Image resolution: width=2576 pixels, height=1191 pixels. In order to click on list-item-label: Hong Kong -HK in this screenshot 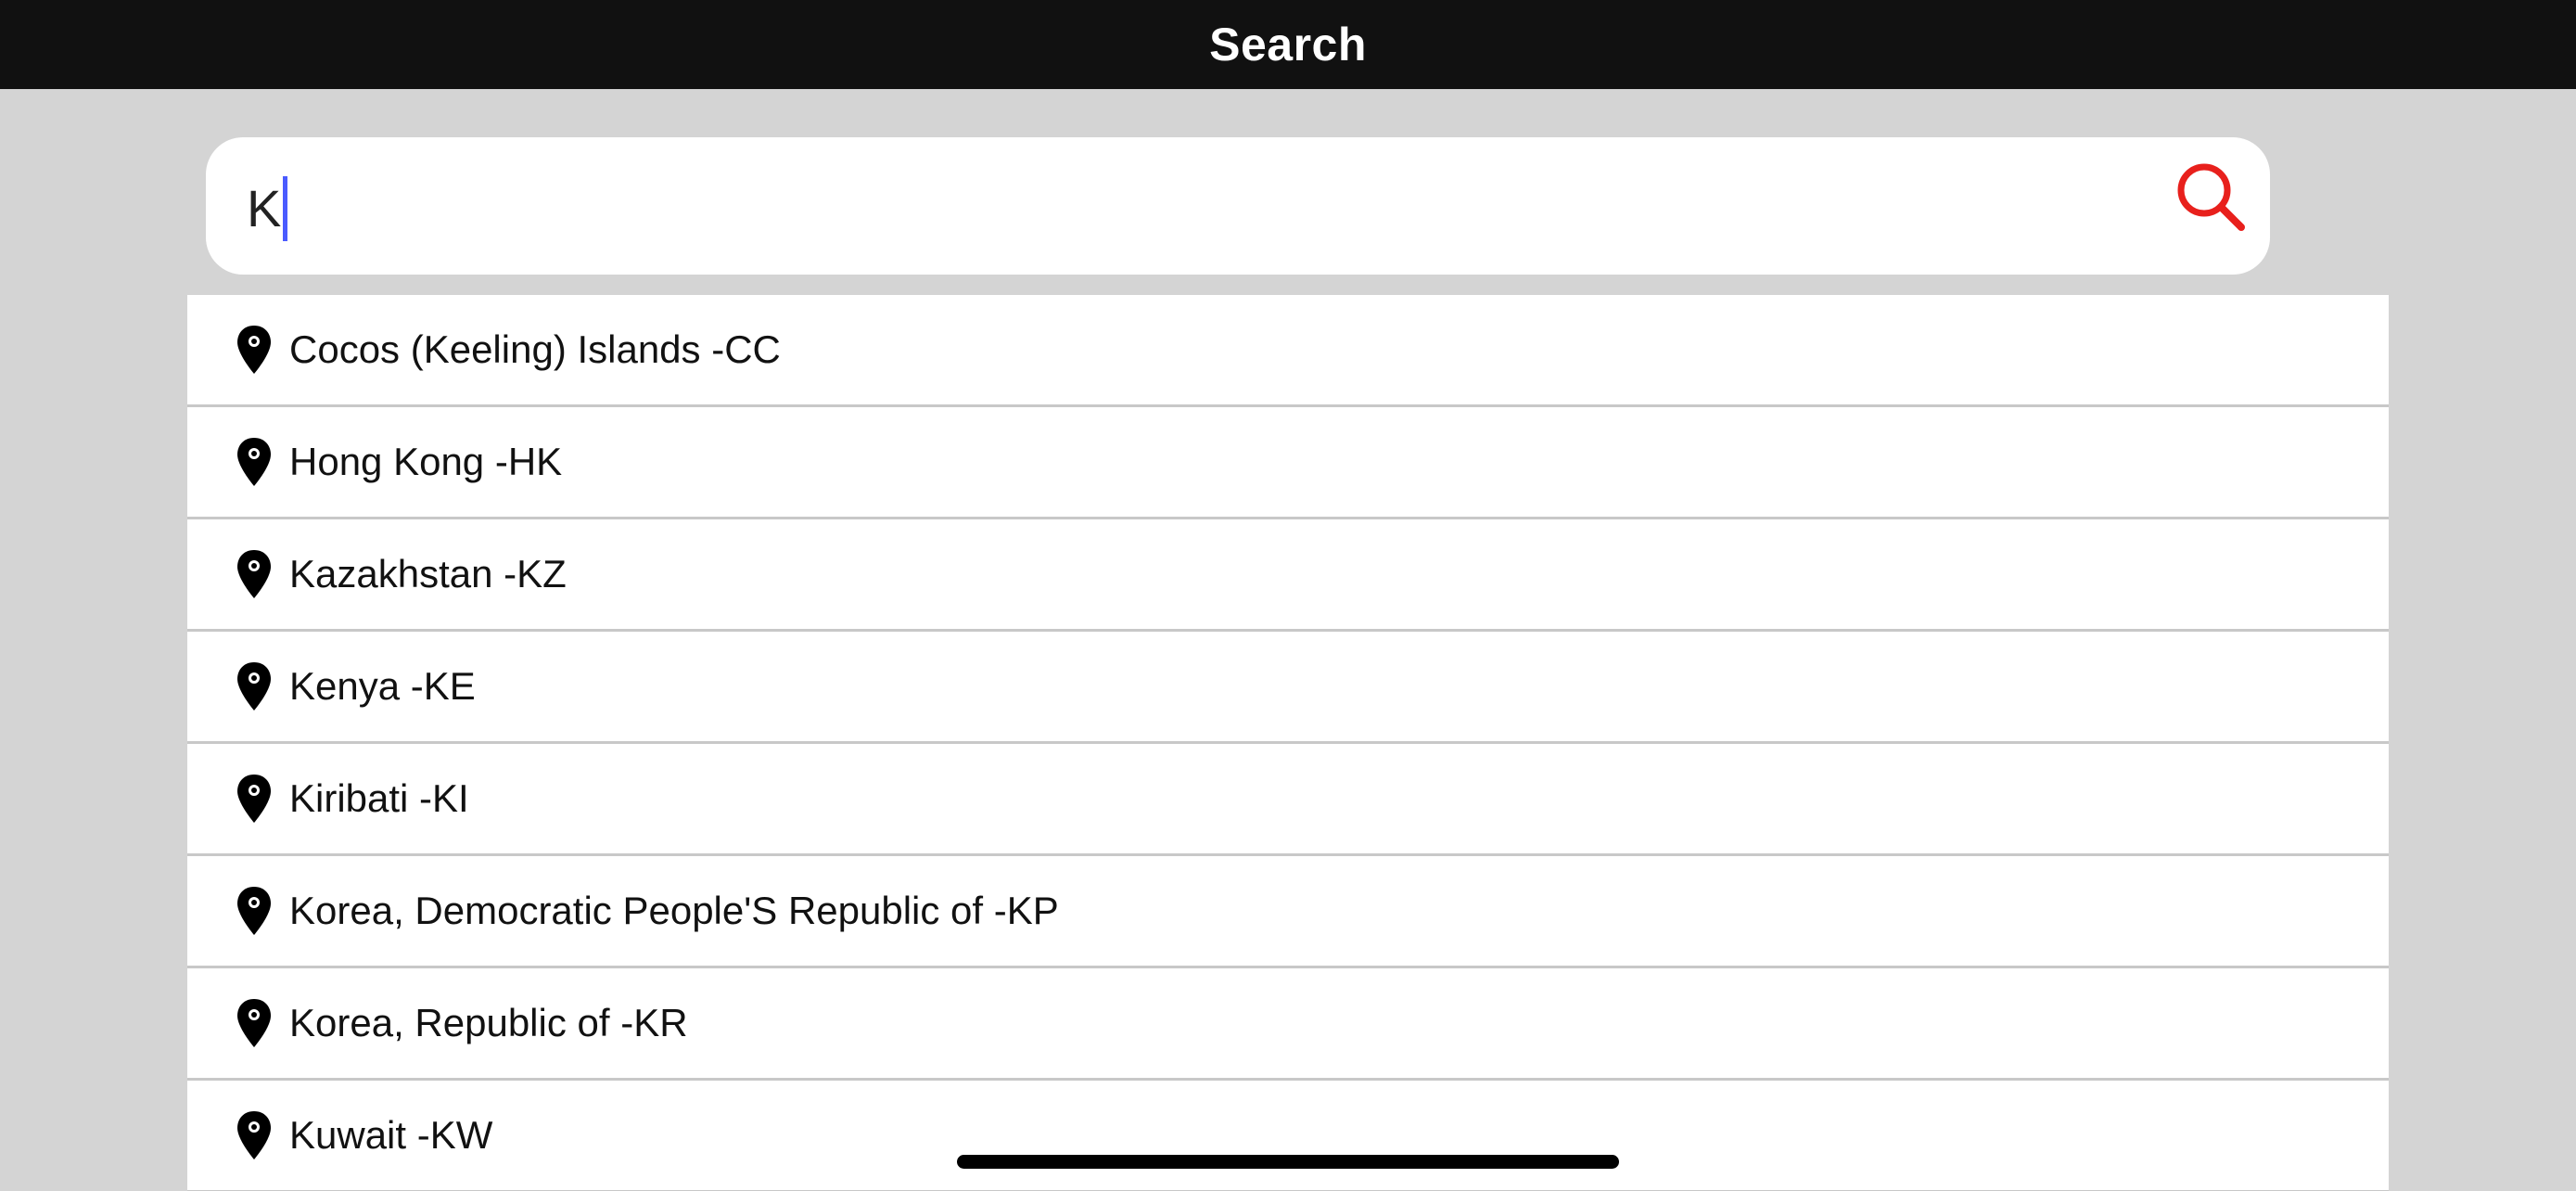, I will do `click(426, 462)`.